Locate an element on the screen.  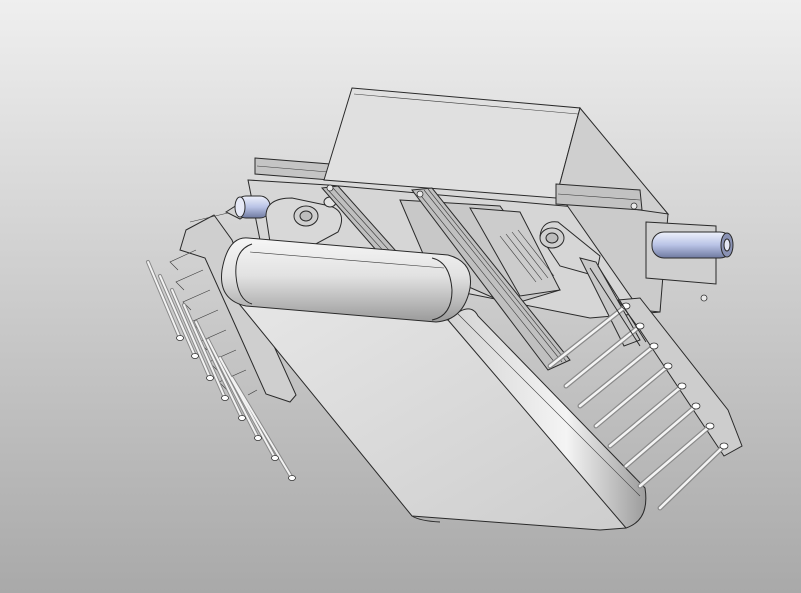
left-motor is located at coordinates (252, 207).